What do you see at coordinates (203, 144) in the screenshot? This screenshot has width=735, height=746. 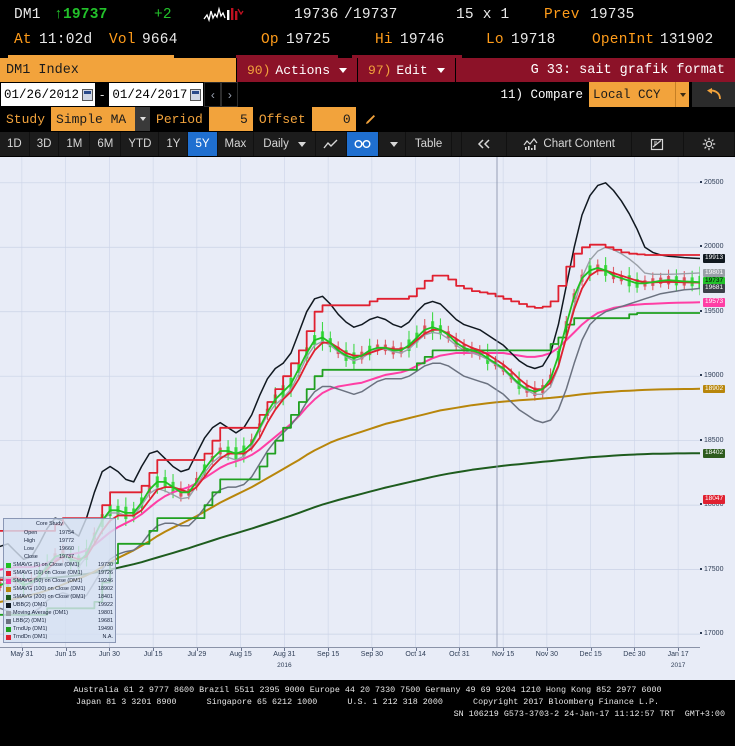 I see `range-button-5y: 5Y` at bounding box center [203, 144].